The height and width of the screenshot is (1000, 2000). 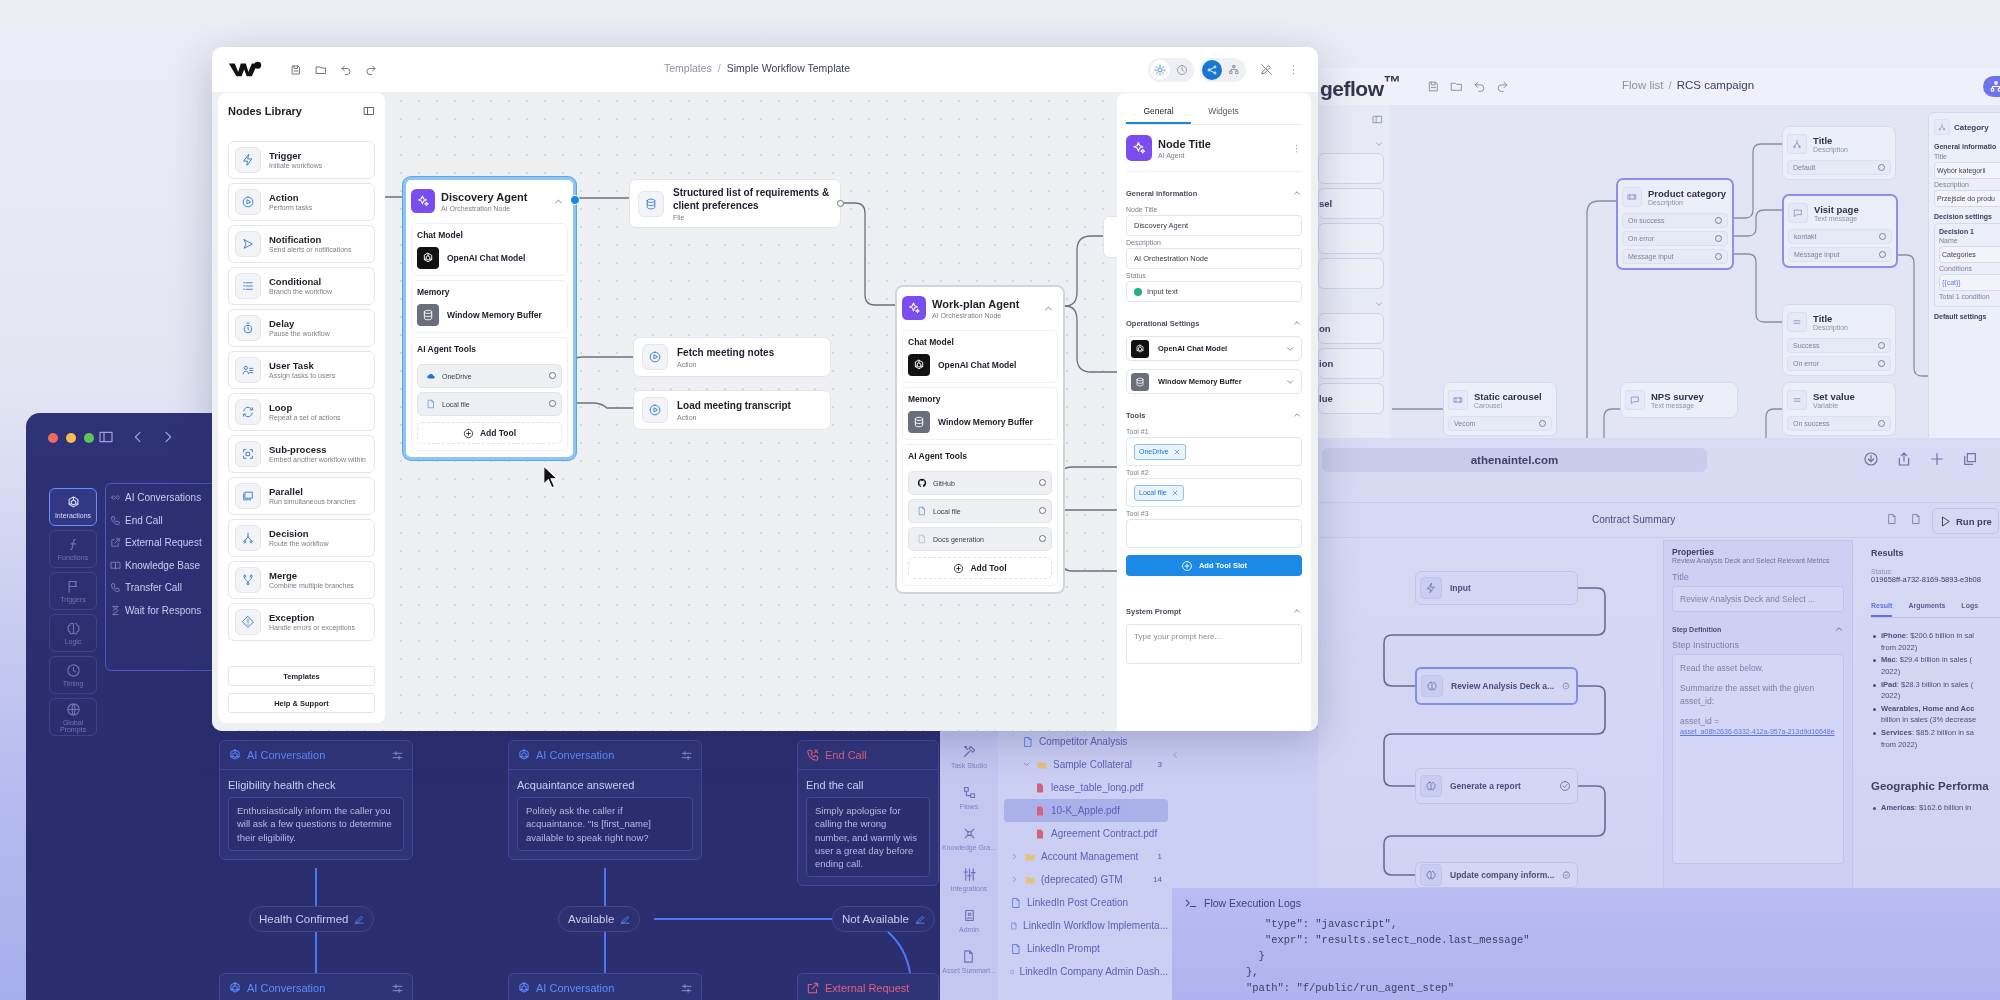 I want to click on lines-icon, so click(x=1797, y=322).